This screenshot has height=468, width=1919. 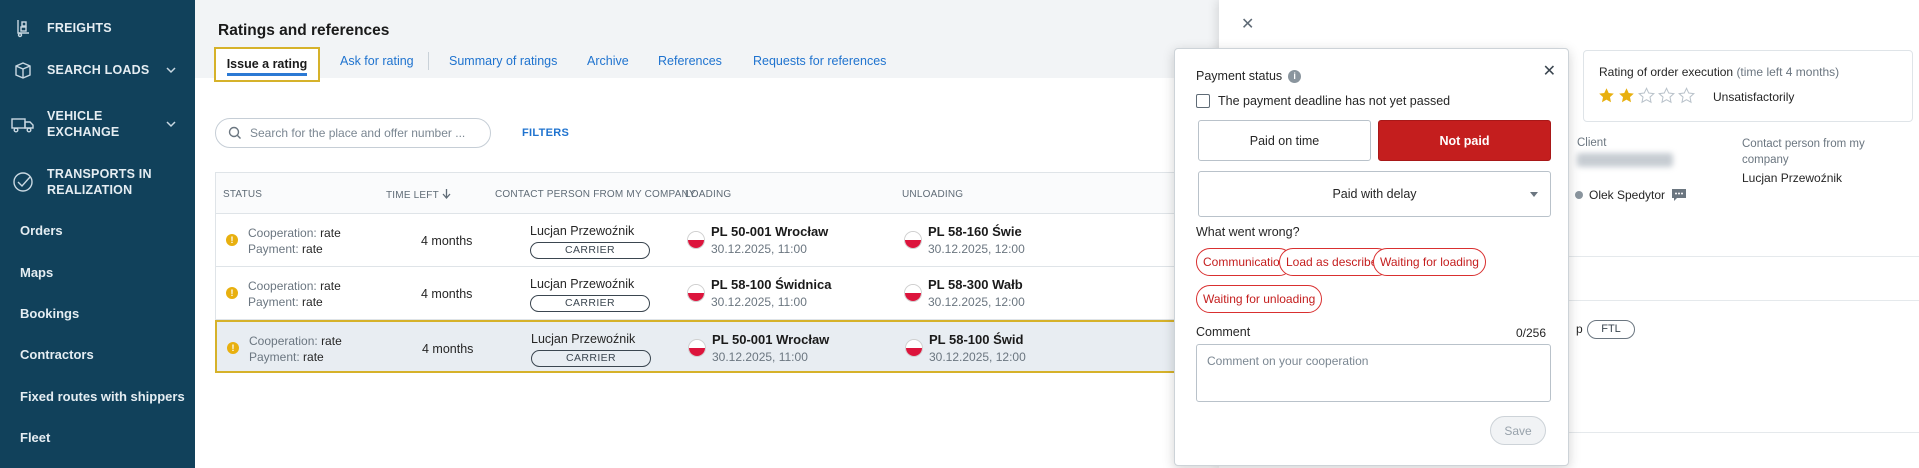 What do you see at coordinates (1295, 76) in the screenshot?
I see `info-icon: i` at bounding box center [1295, 76].